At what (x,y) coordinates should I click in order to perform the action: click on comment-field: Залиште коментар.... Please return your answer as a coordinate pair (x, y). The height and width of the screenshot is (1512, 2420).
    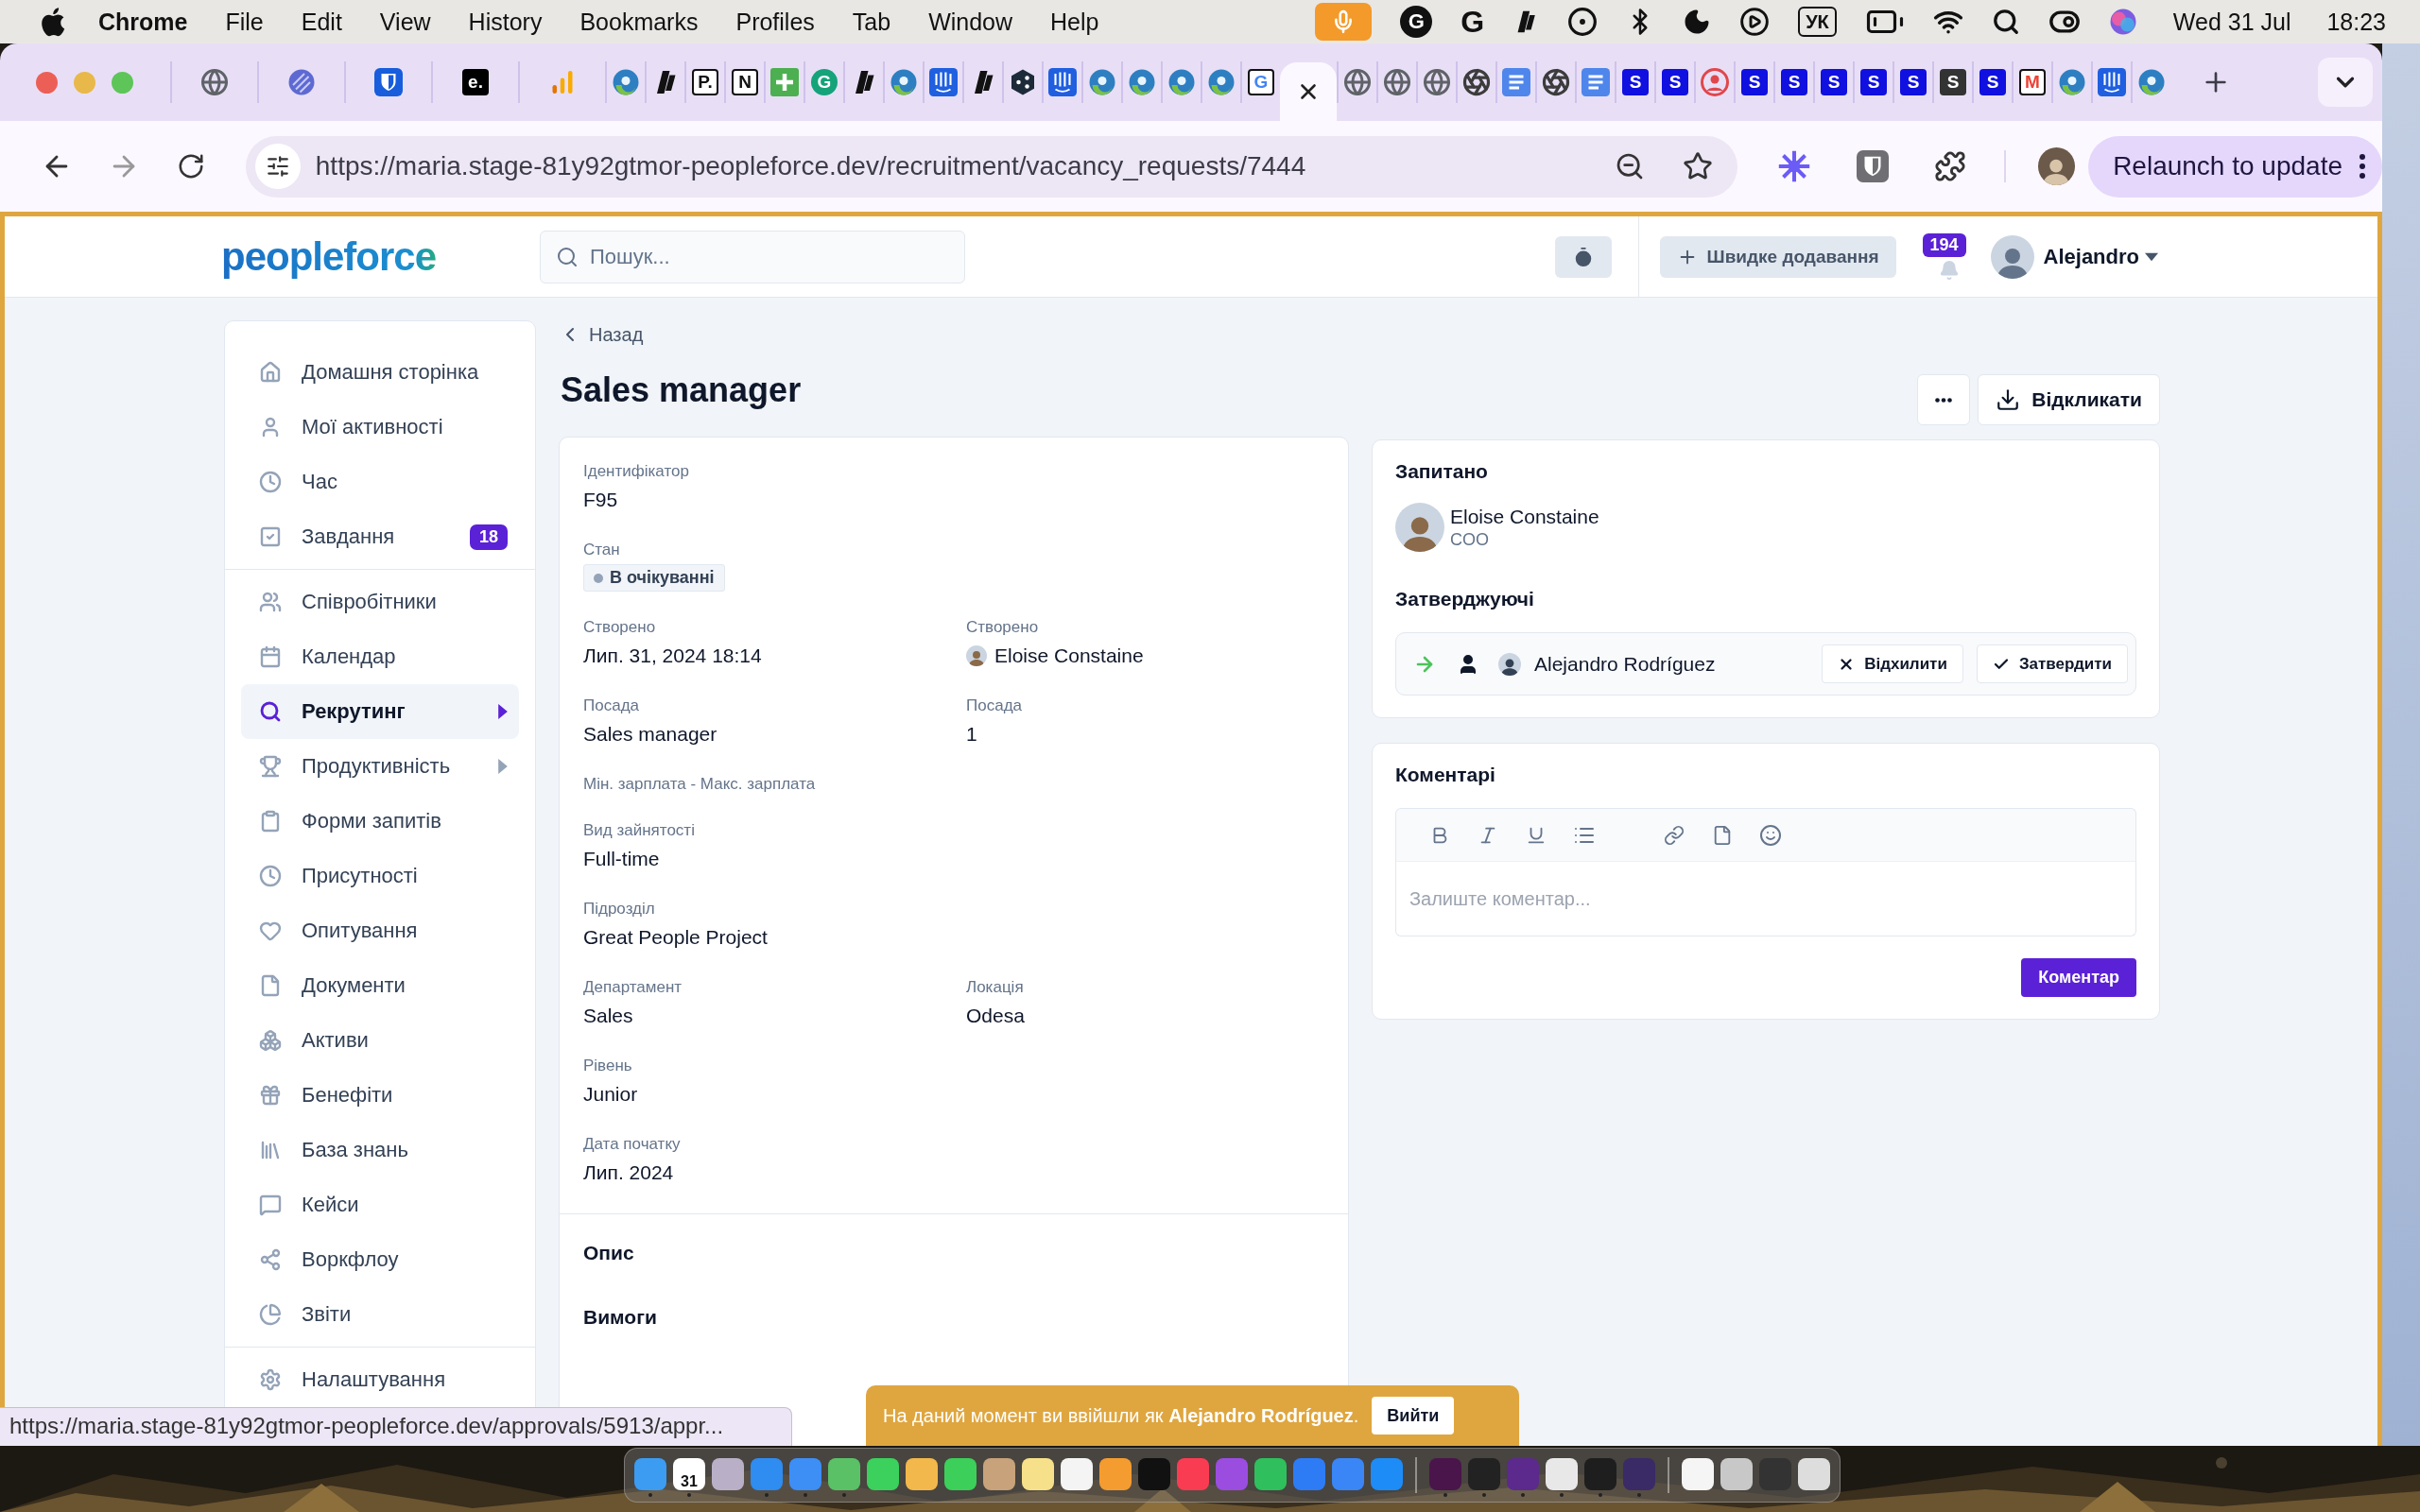
    Looking at the image, I should click on (1765, 899).